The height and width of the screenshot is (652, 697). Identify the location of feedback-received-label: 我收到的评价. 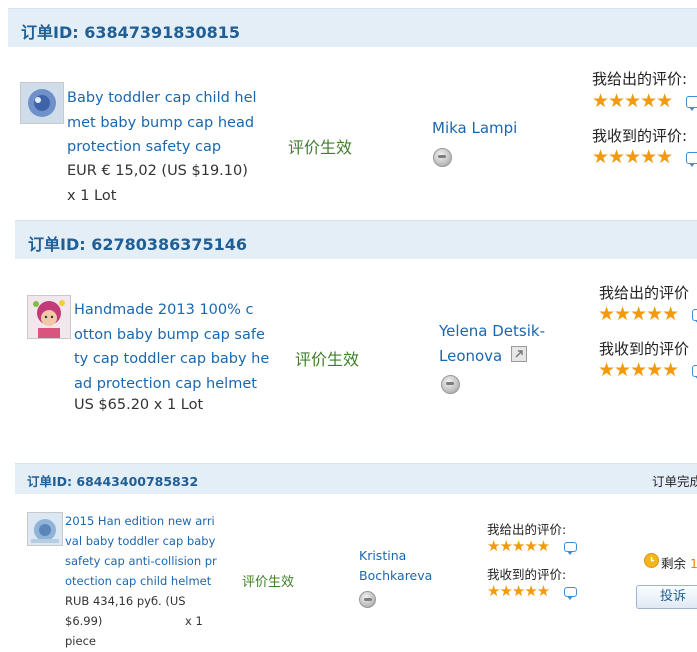
(644, 349).